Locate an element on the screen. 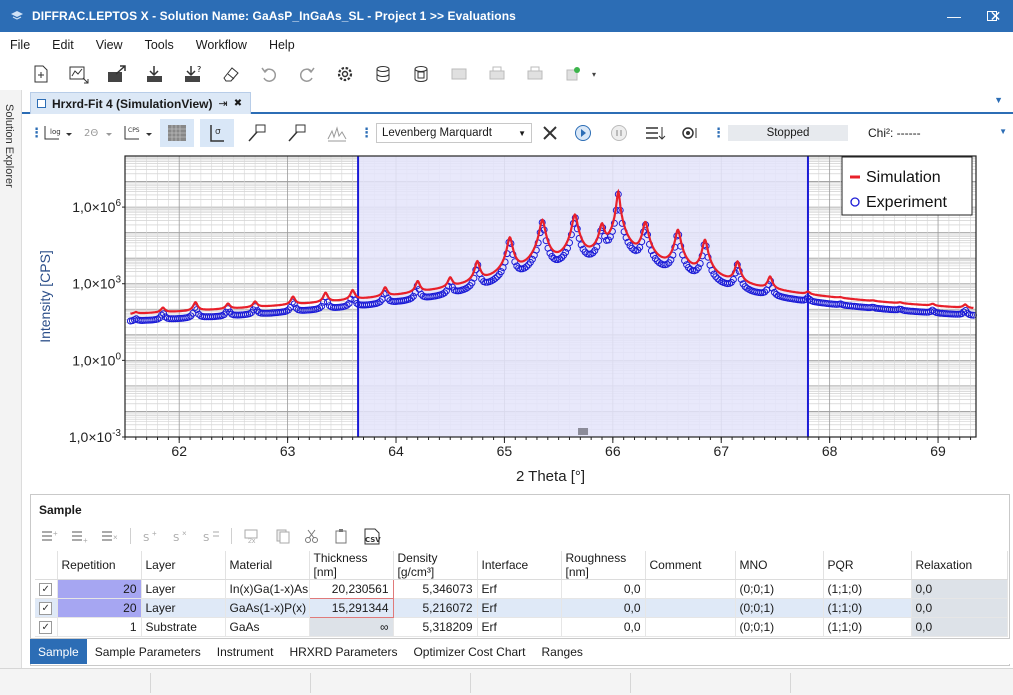 The image size is (1013, 695). duplicate-button: 2x is located at coordinates (252, 536).